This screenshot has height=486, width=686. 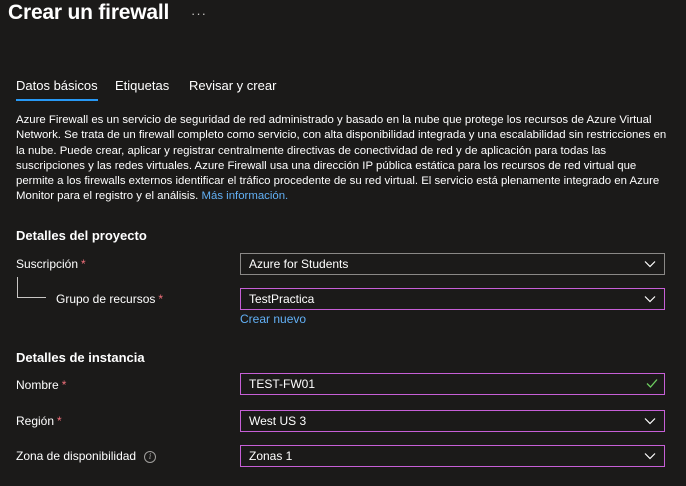 I want to click on tab-basics: Datos básicos, so click(x=57, y=89).